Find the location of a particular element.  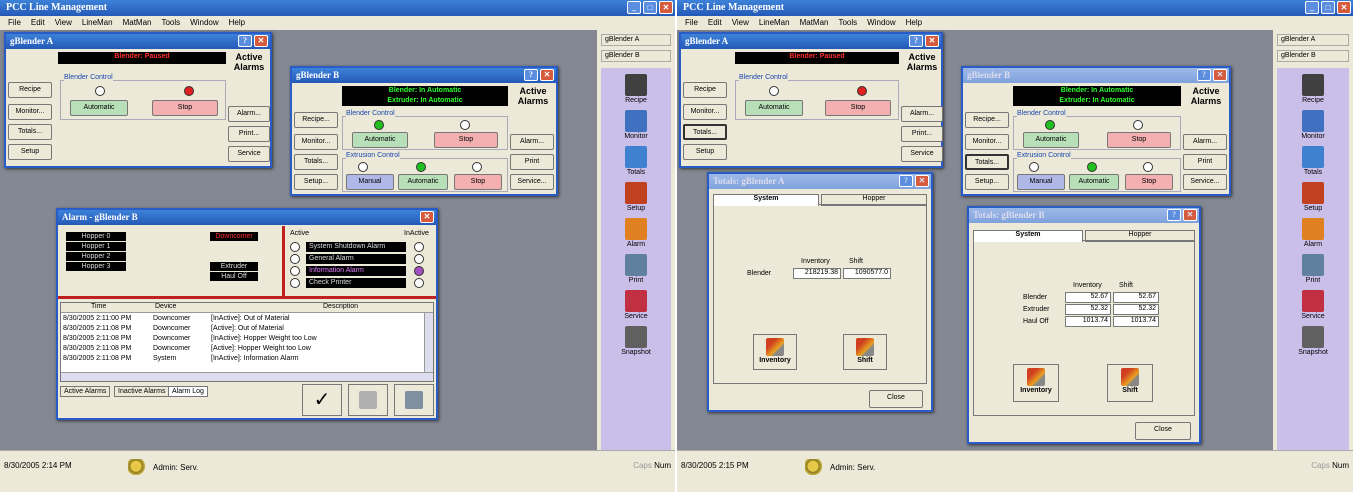

extruder-stop-button: Stop is located at coordinates (478, 182).